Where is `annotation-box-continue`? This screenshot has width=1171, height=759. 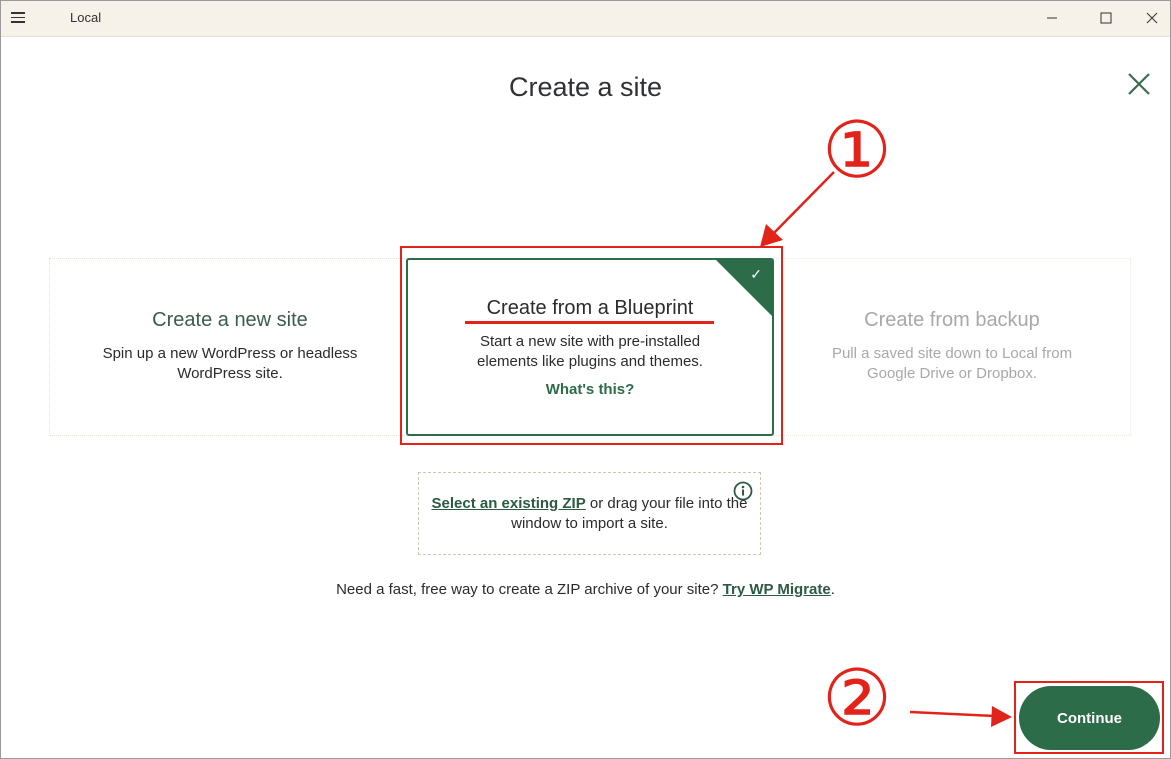 annotation-box-continue is located at coordinates (1089, 717).